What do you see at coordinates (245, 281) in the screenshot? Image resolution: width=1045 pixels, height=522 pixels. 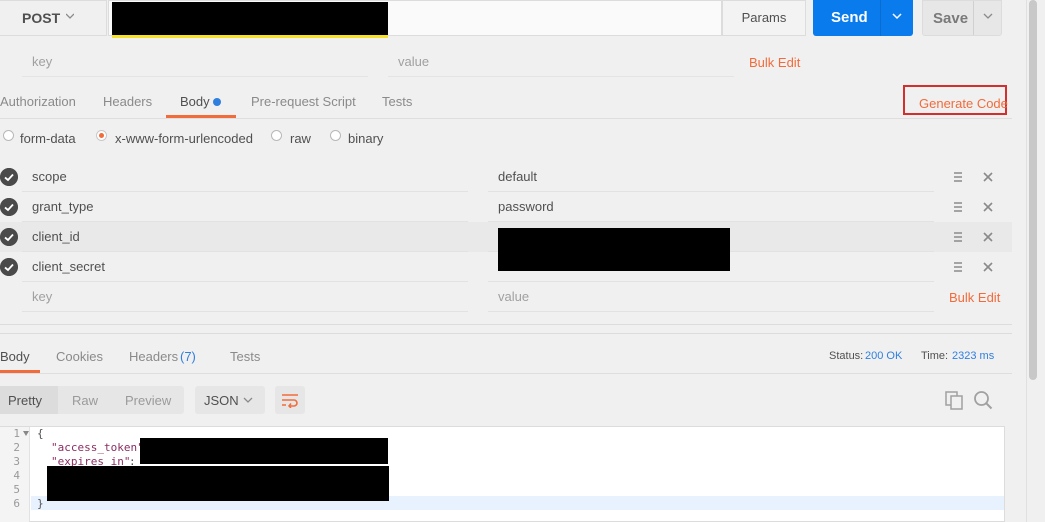 I see `form-row-key-underline` at bounding box center [245, 281].